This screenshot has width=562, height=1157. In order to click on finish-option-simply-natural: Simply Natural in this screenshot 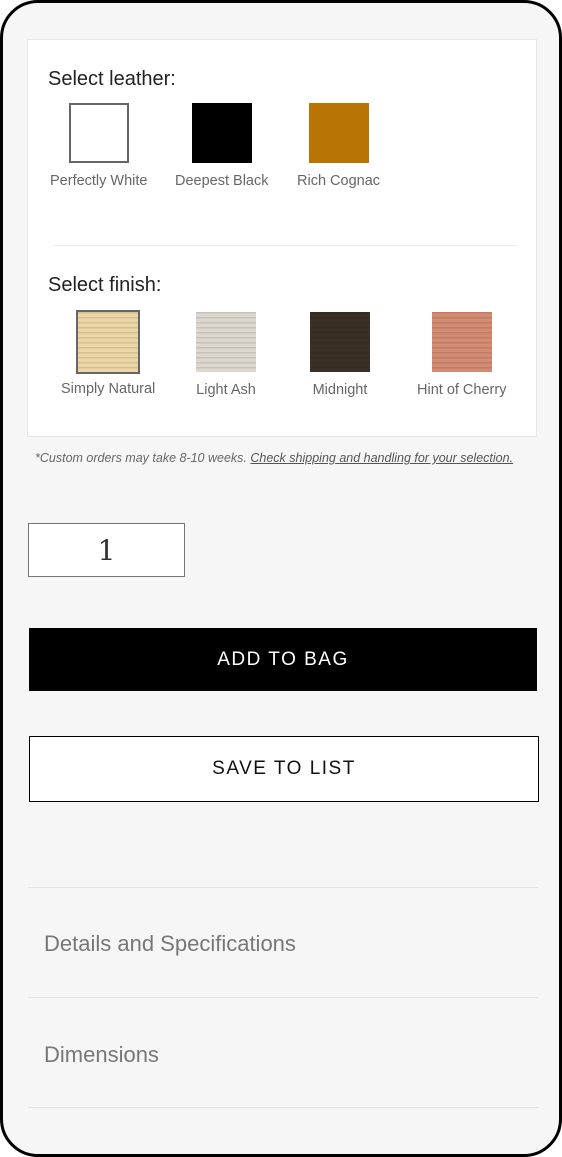, I will do `click(108, 353)`.